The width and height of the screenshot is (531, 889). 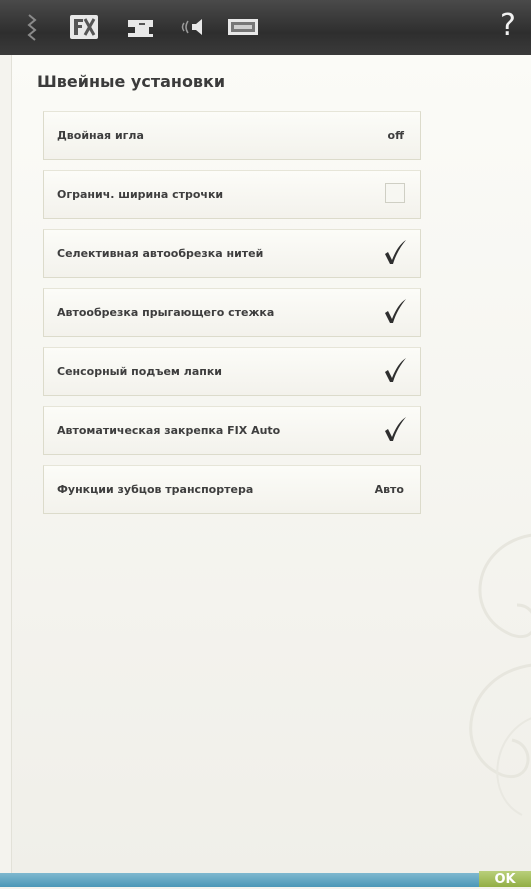 What do you see at coordinates (84, 27) in the screenshot?
I see `fix-icon` at bounding box center [84, 27].